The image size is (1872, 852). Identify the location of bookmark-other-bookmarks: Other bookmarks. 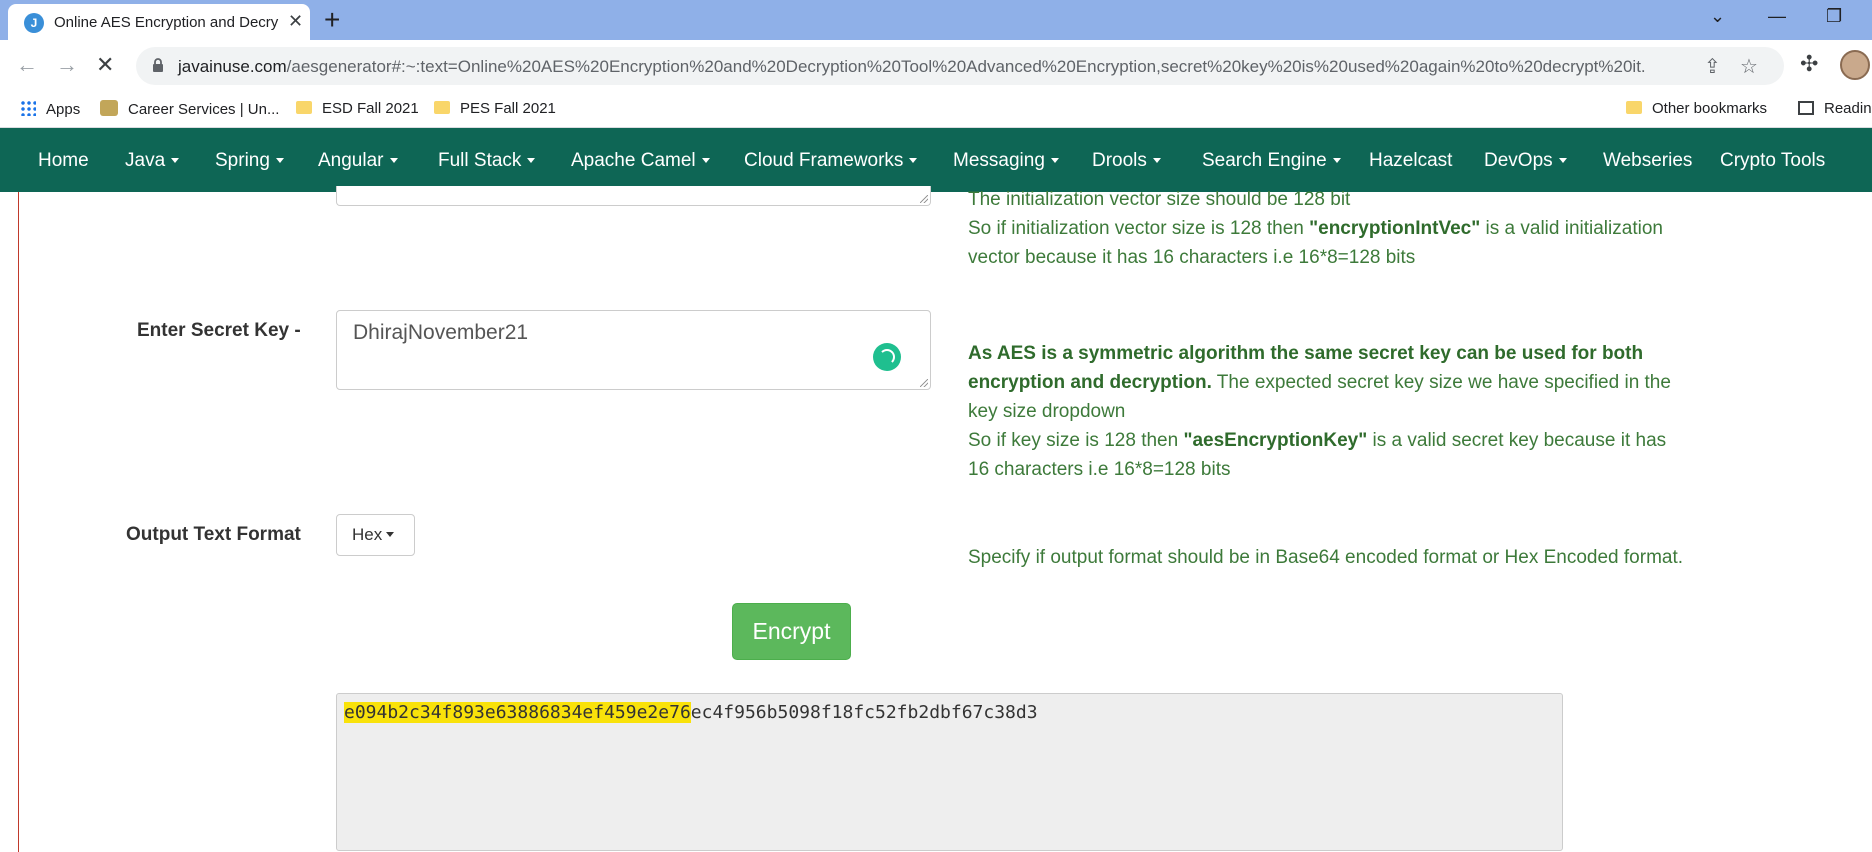
(1696, 108).